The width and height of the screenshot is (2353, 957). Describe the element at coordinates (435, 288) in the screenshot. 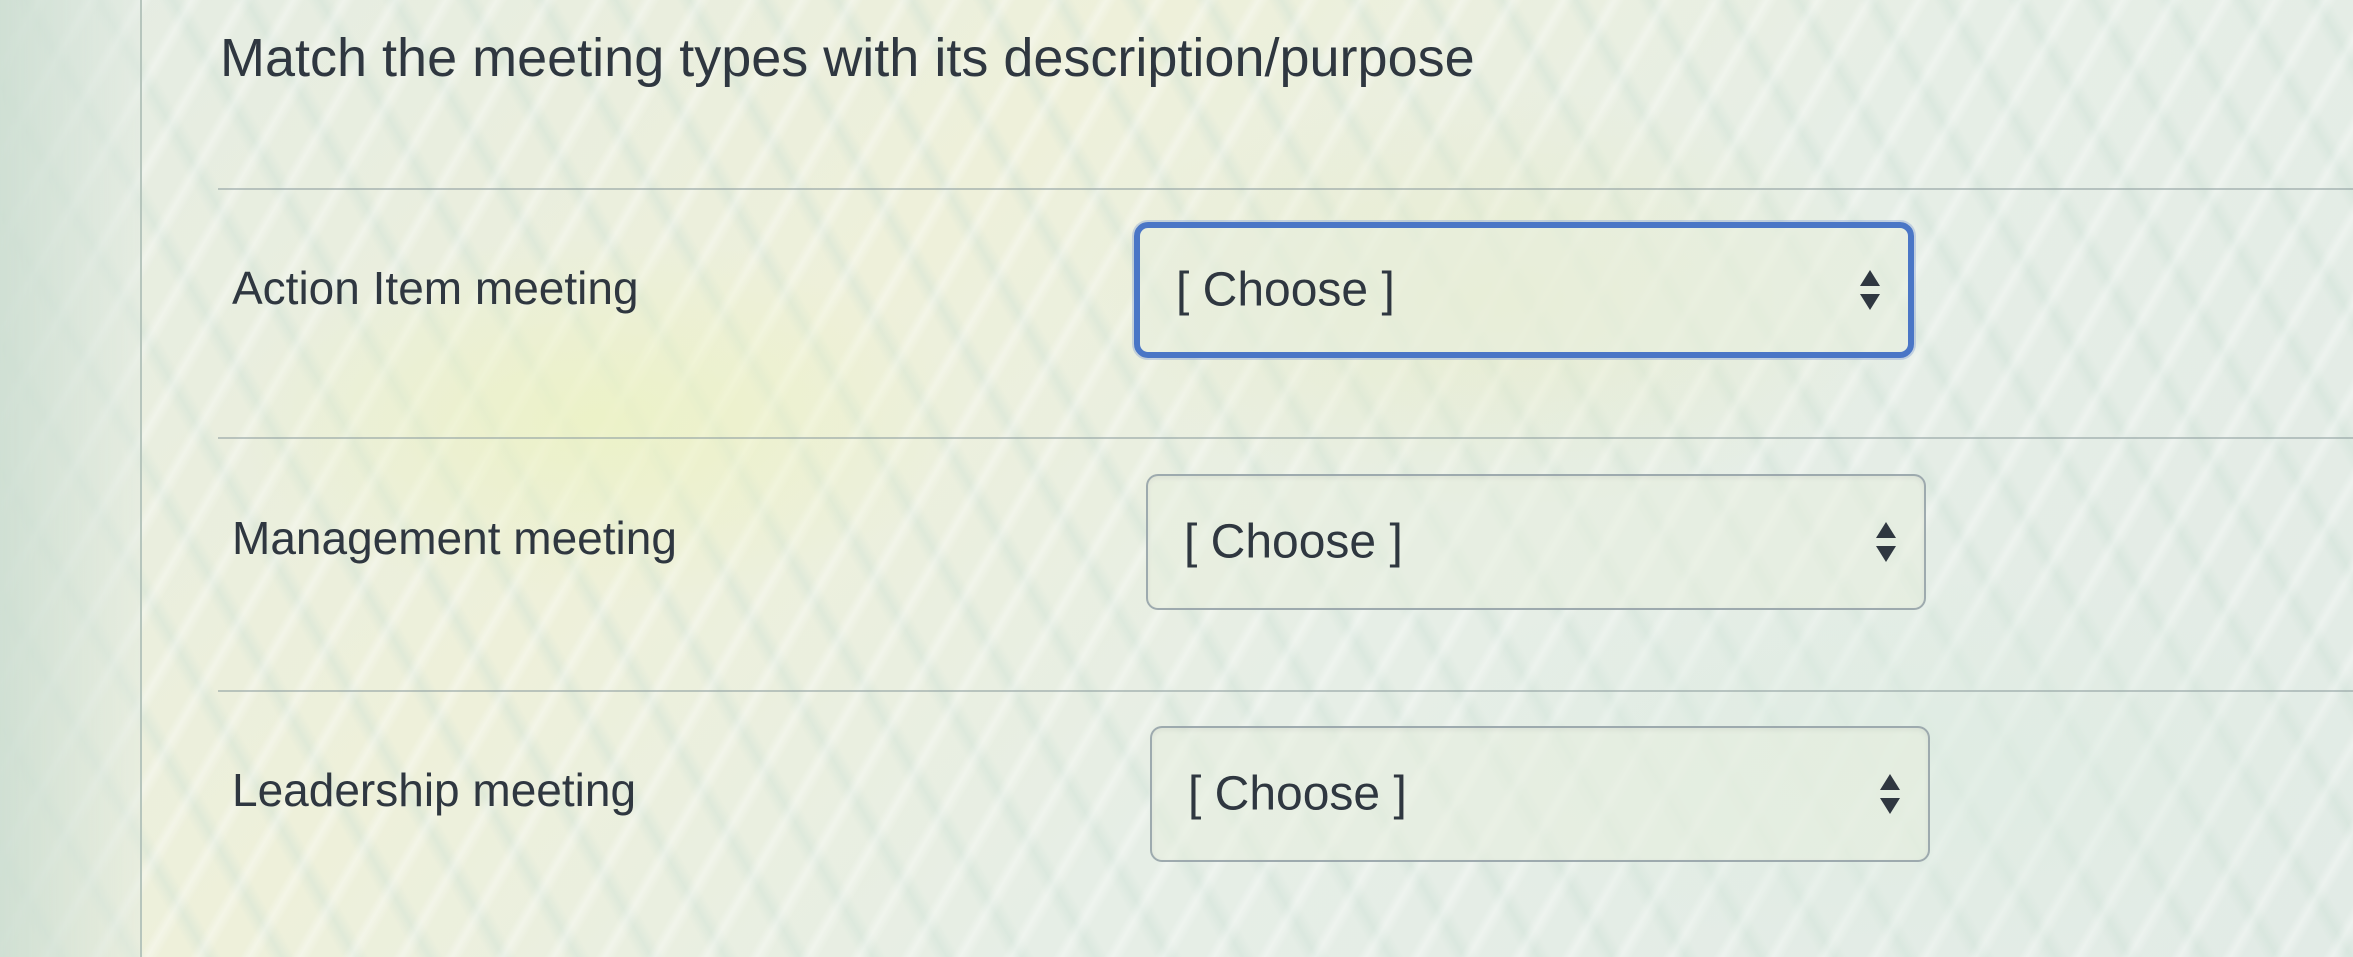

I see `match-label-action-item: Action Item meeting` at that location.